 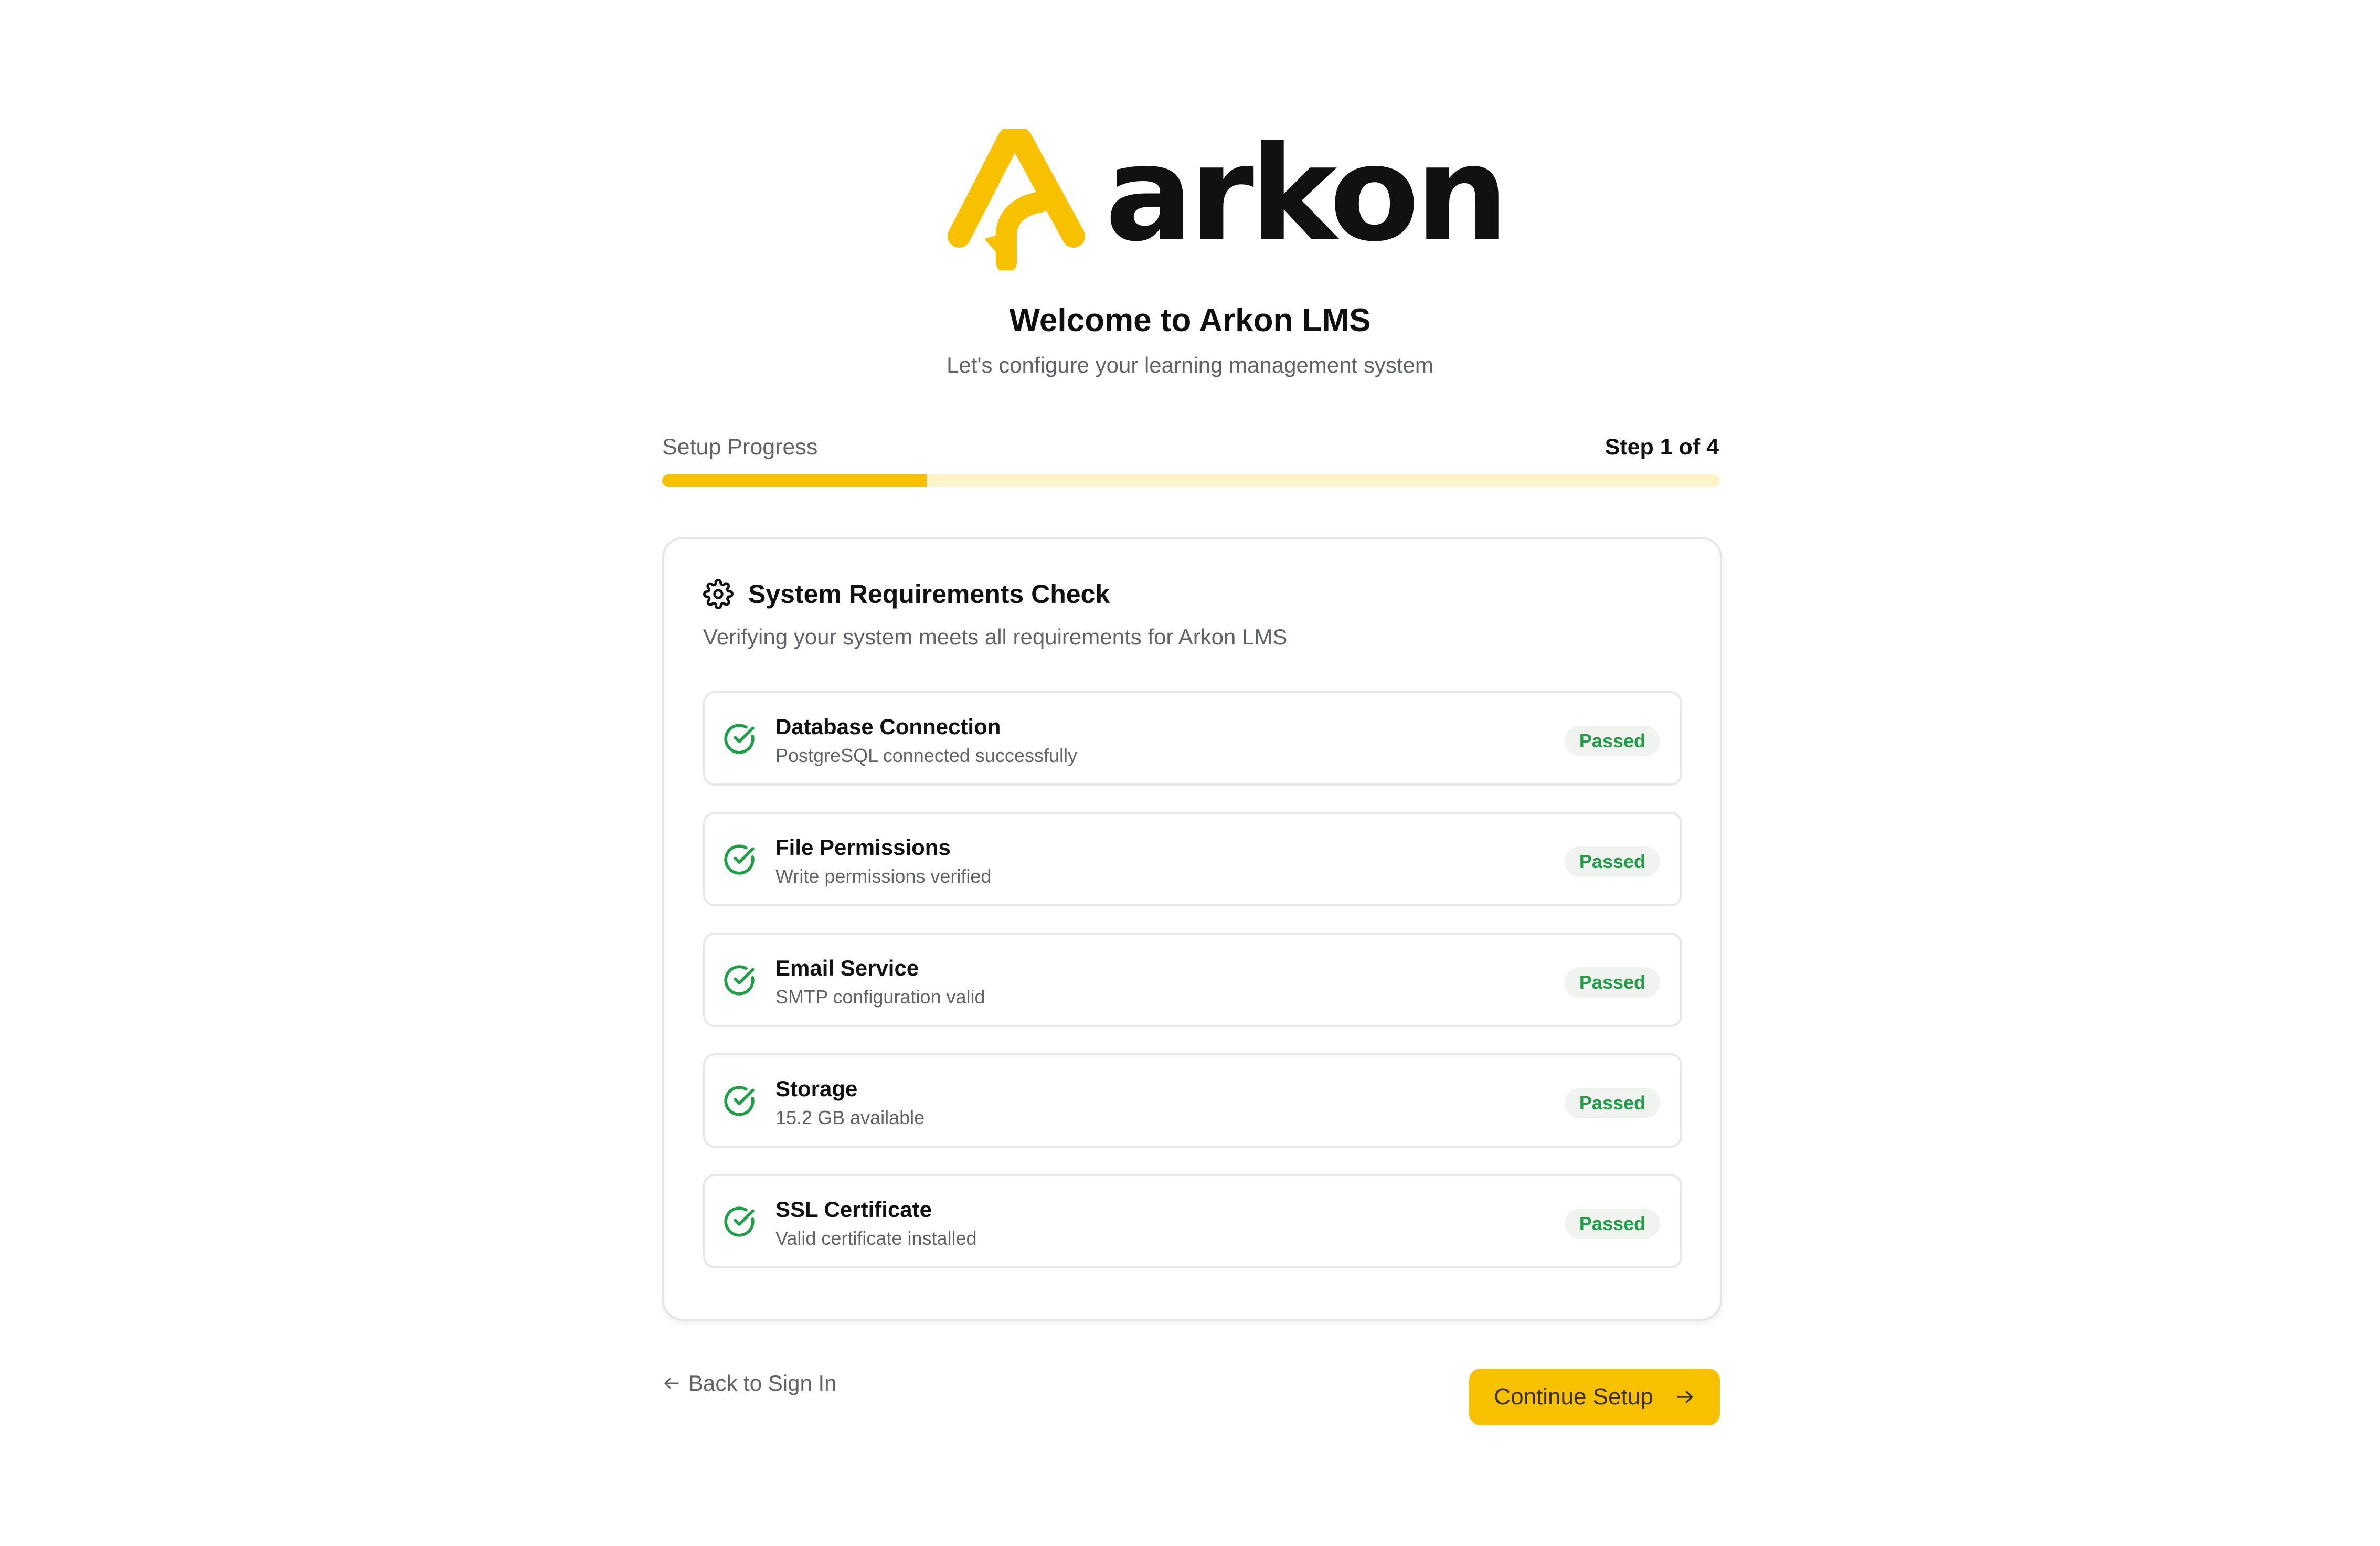 What do you see at coordinates (794, 480) in the screenshot?
I see `progress-bar-fill` at bounding box center [794, 480].